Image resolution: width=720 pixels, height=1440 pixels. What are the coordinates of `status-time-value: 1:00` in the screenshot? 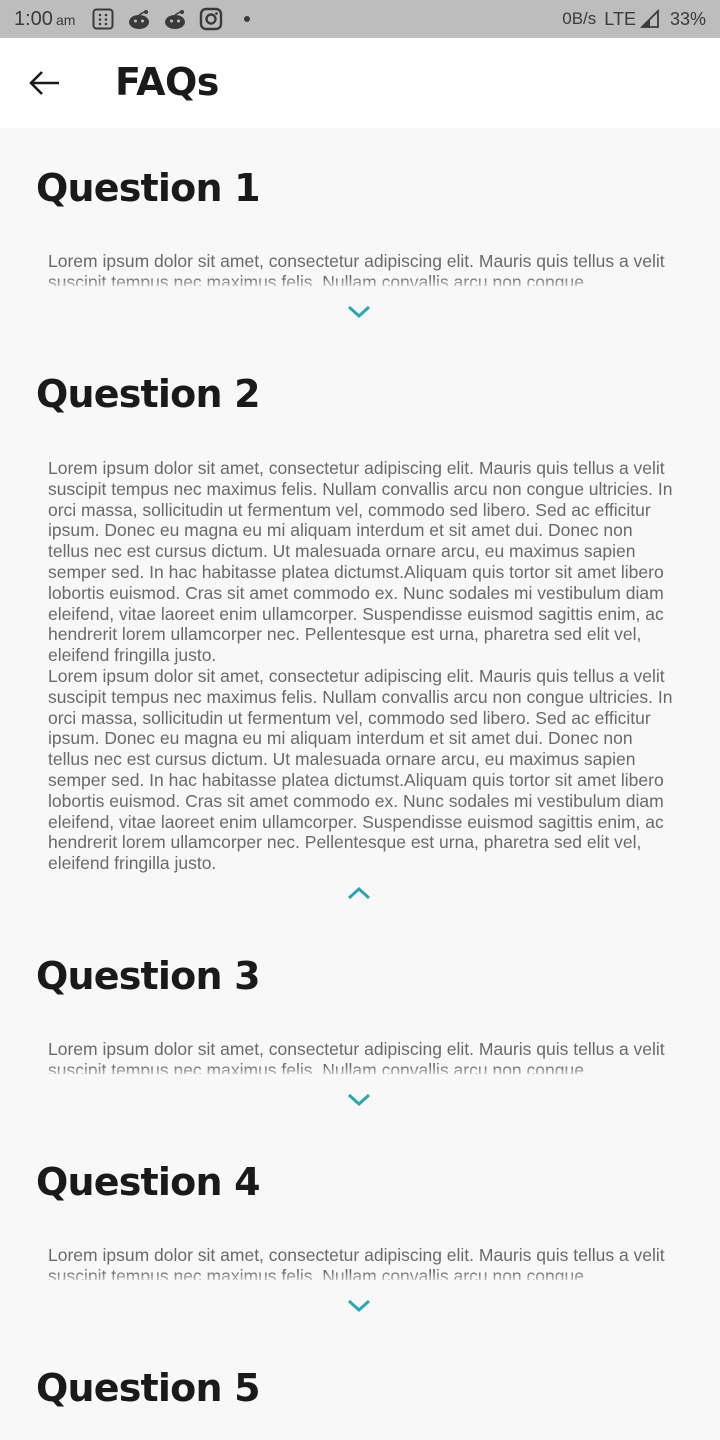 It's located at (33, 18).